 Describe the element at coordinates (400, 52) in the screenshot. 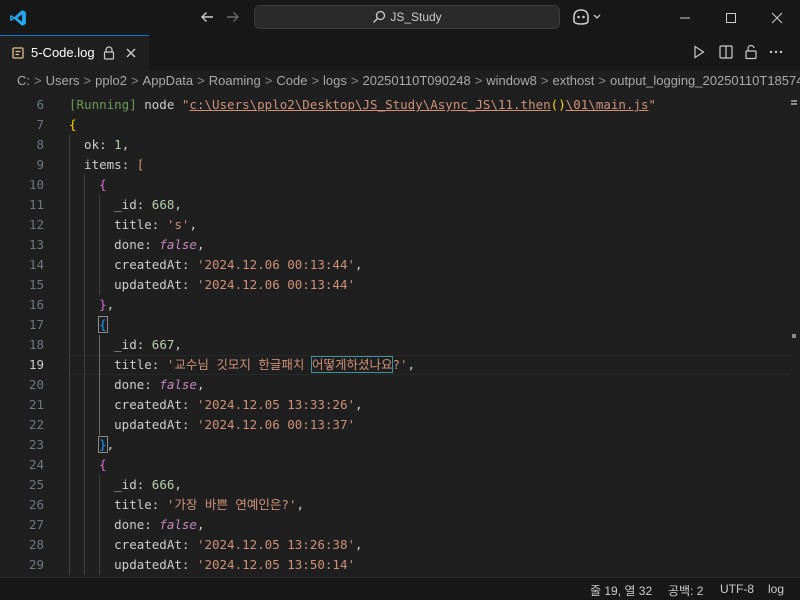

I see `tab-bar: 5-Code.log` at that location.